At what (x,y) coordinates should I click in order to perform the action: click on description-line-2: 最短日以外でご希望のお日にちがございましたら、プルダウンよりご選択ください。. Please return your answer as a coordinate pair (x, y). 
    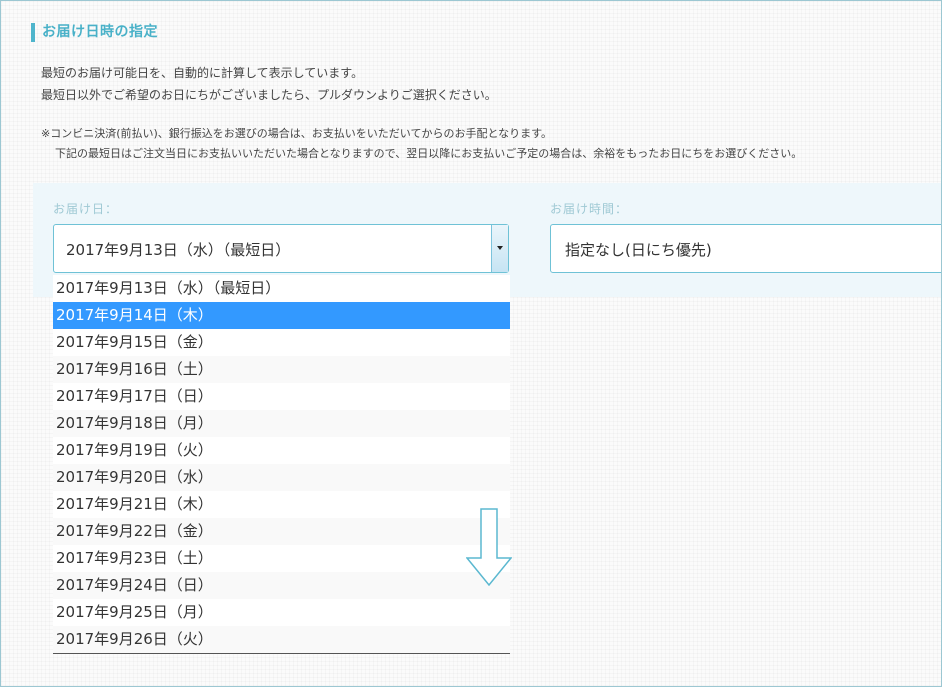
    Looking at the image, I should click on (269, 95).